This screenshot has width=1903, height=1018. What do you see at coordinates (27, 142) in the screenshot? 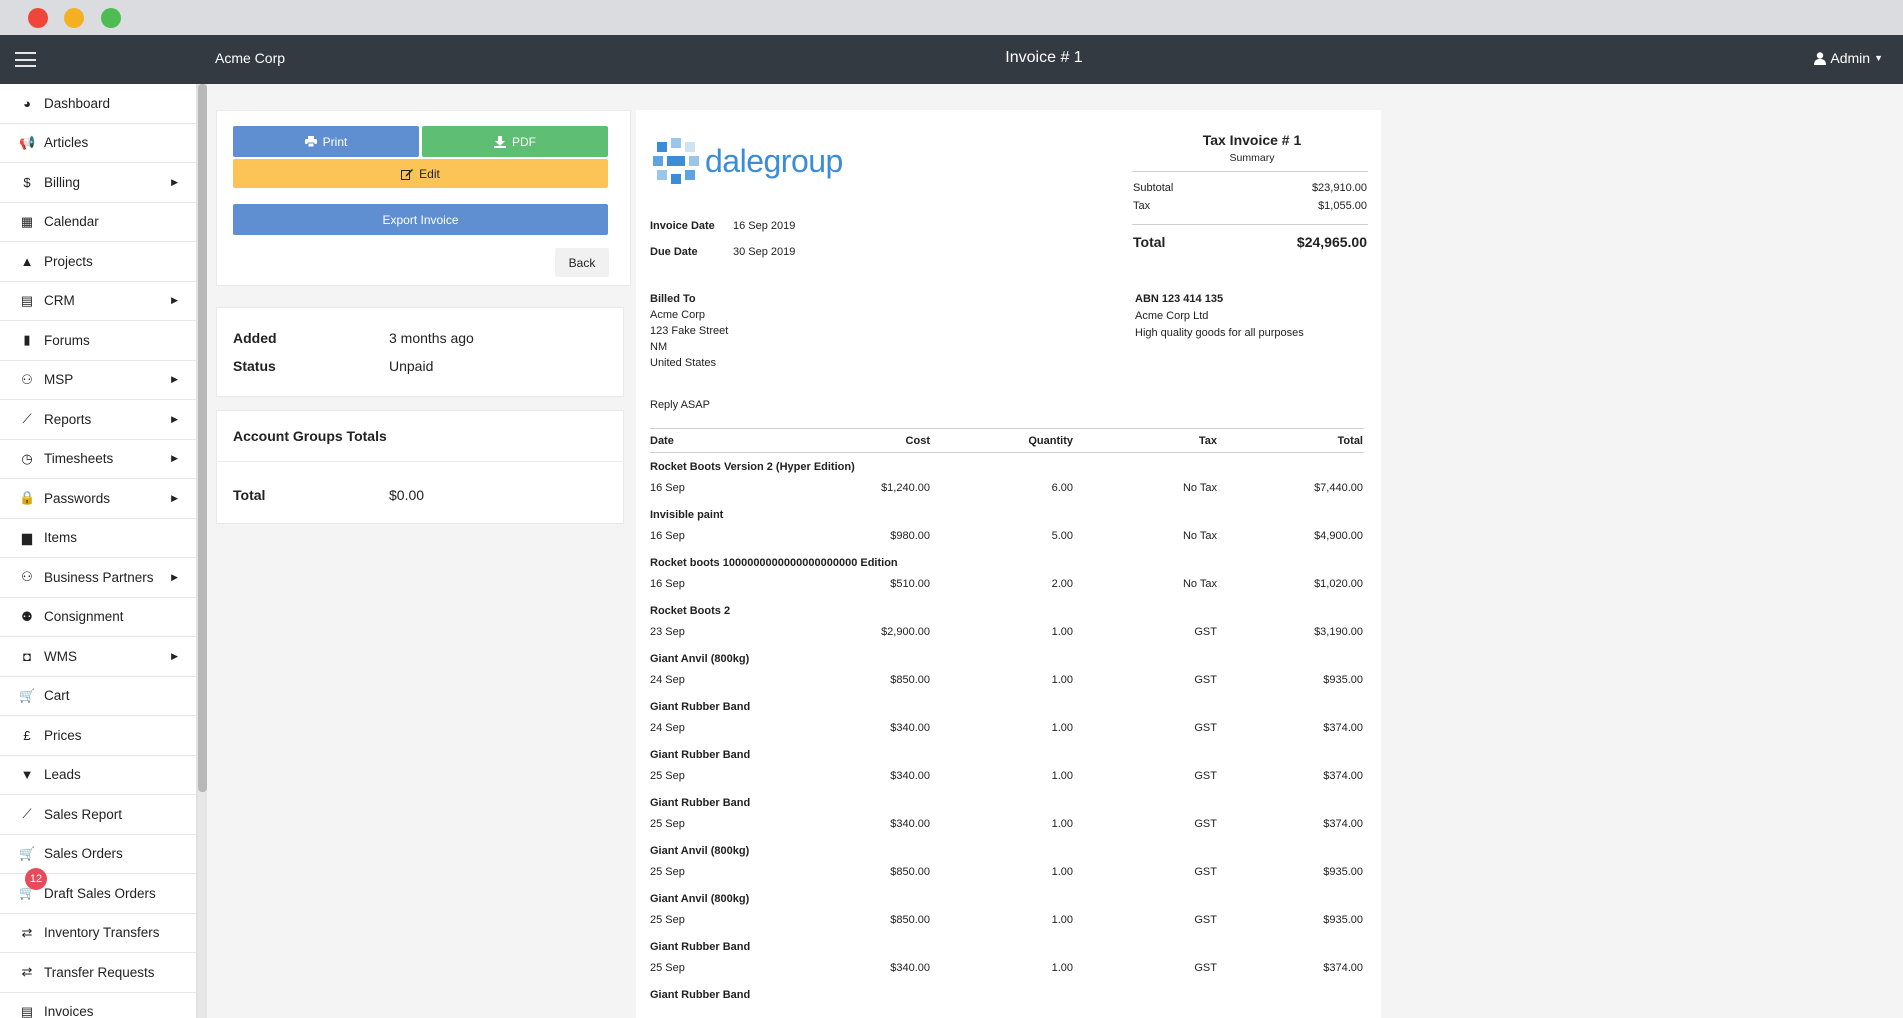
I see `megaphone-icon: 📢` at bounding box center [27, 142].